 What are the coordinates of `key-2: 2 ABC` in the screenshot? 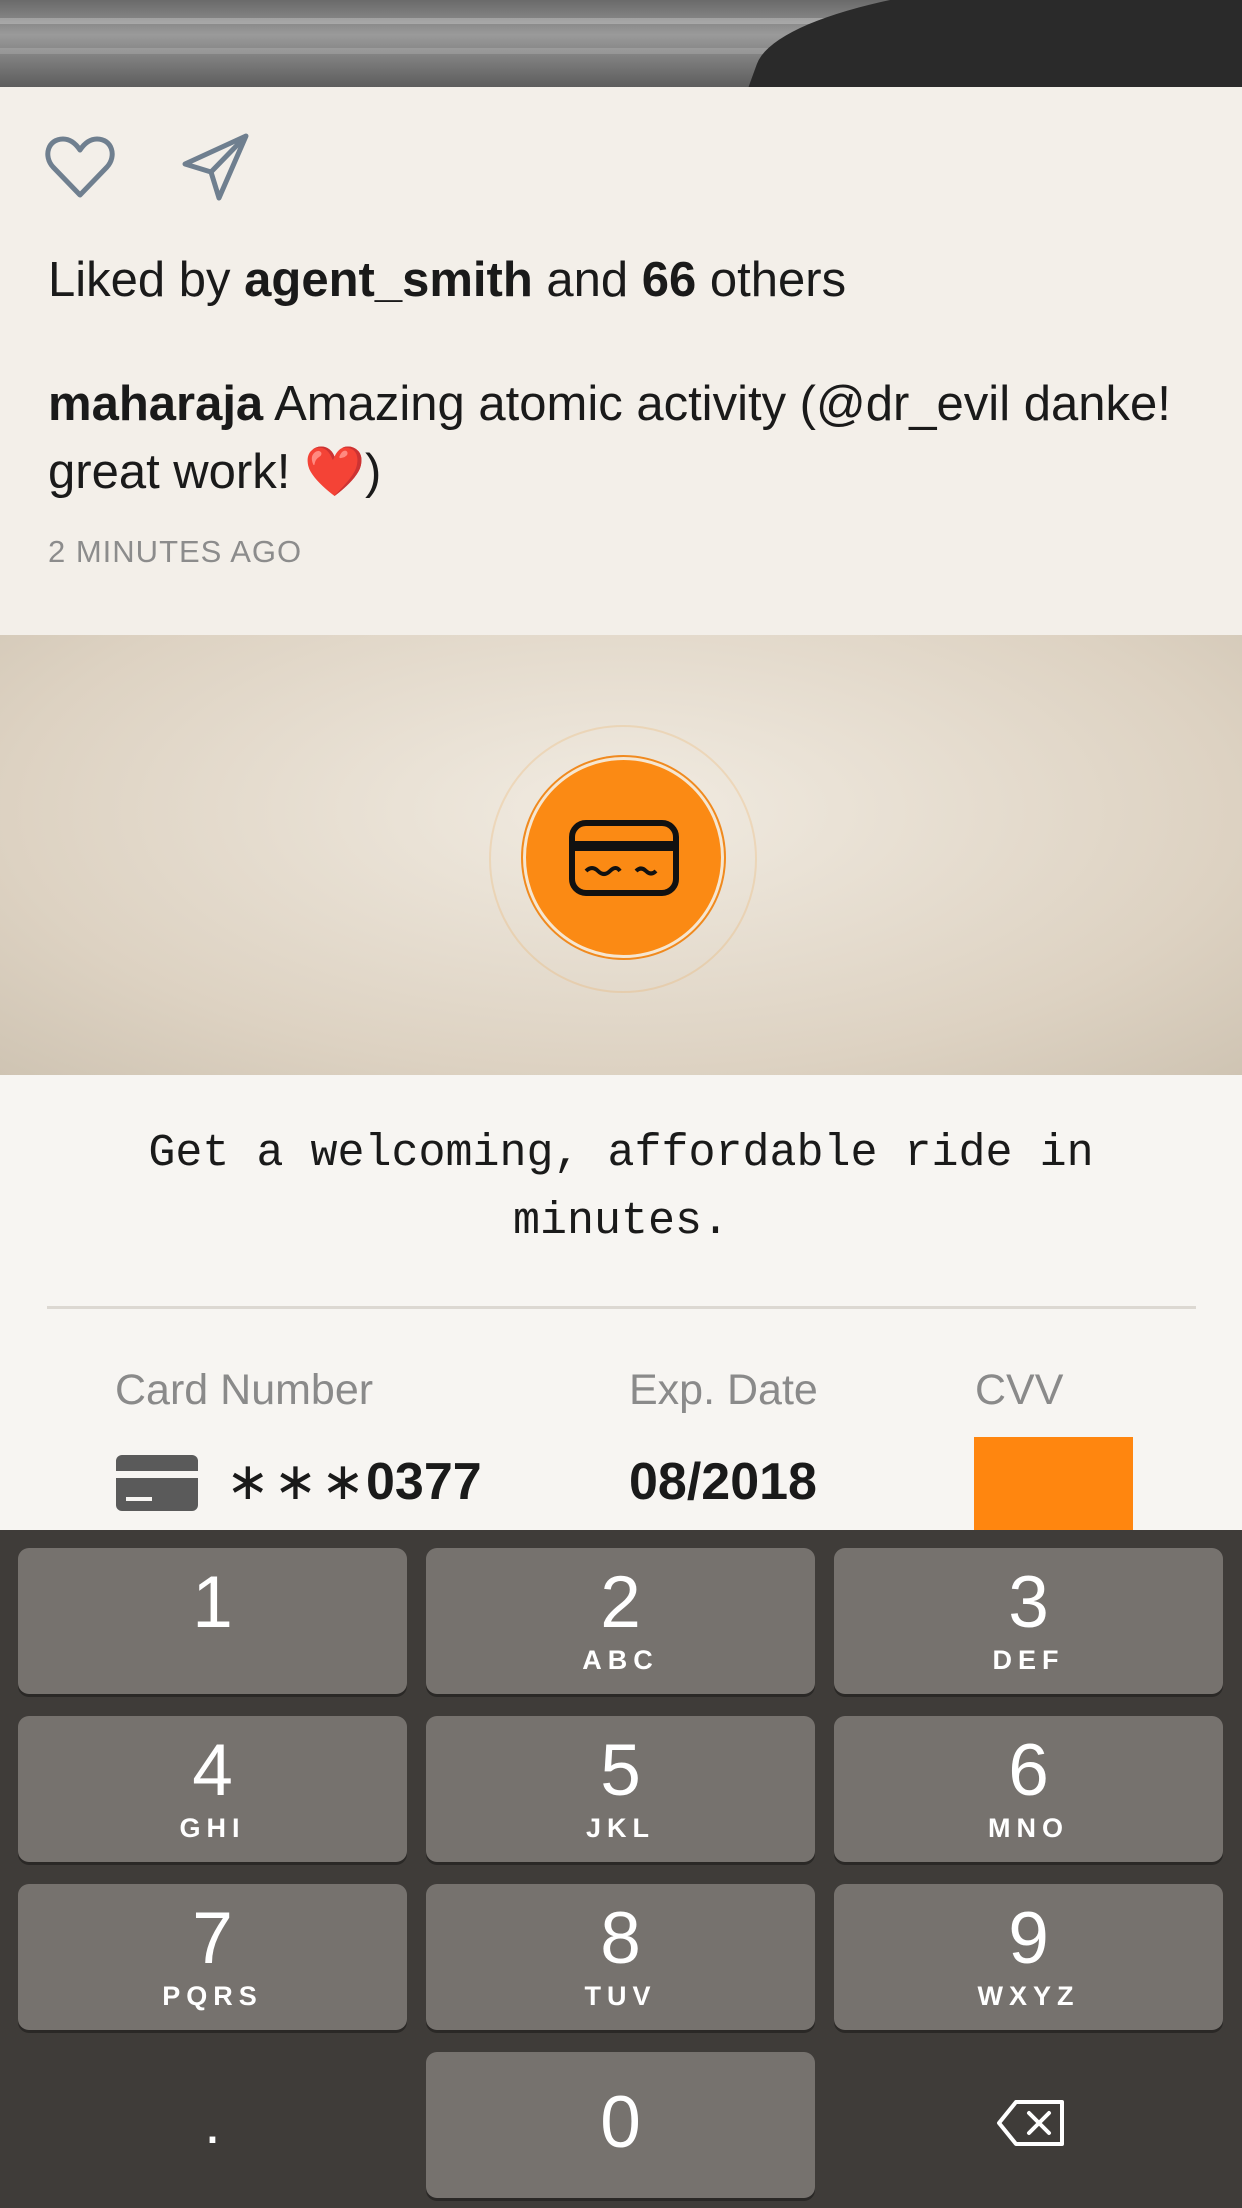 It's located at (620, 1621).